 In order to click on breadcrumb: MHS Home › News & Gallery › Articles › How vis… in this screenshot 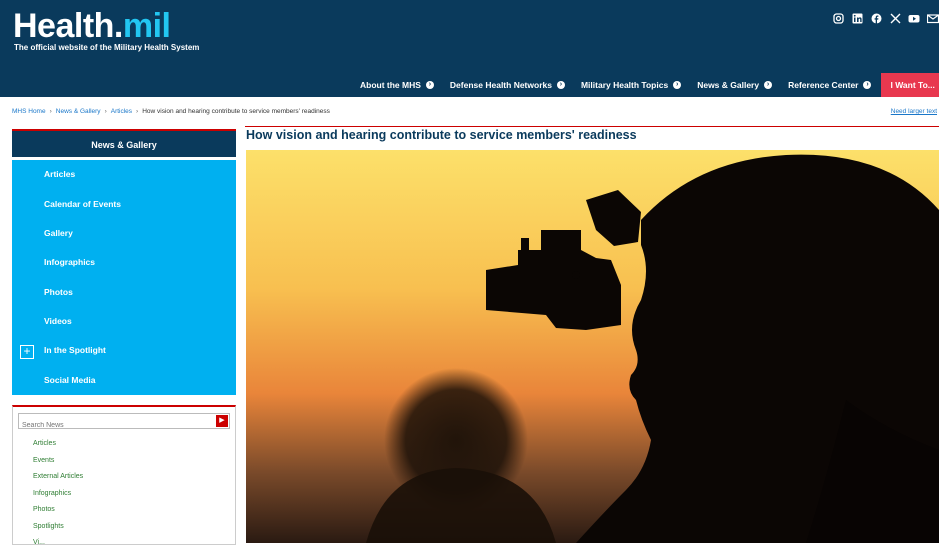, I will do `click(171, 111)`.